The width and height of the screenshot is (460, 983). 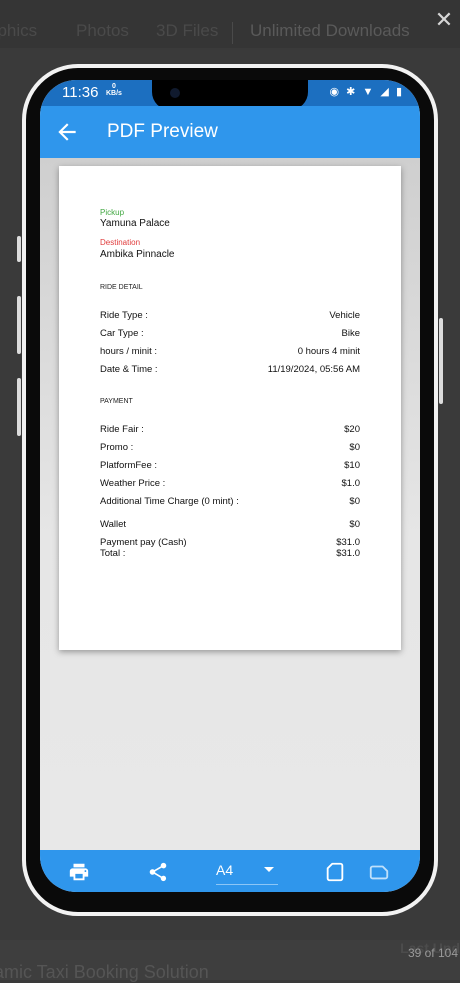 What do you see at coordinates (114, 86) in the screenshot?
I see `network-speed-value: 0` at bounding box center [114, 86].